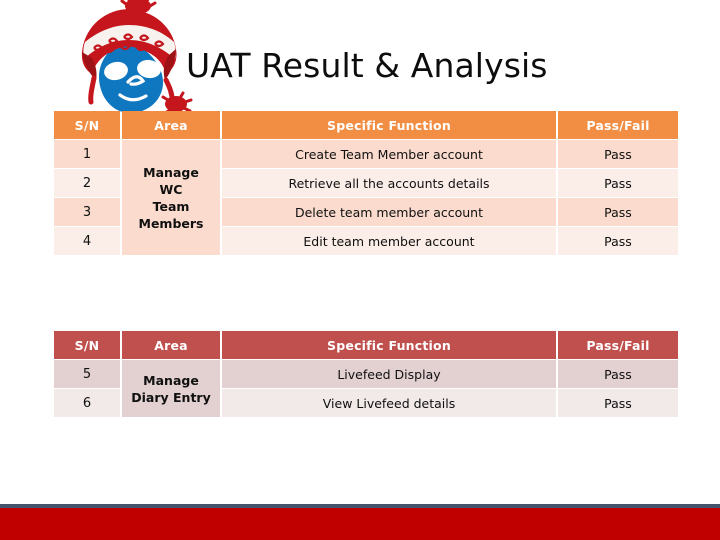 The height and width of the screenshot is (540, 720). What do you see at coordinates (360, 524) in the screenshot?
I see `footer-red-band` at bounding box center [360, 524].